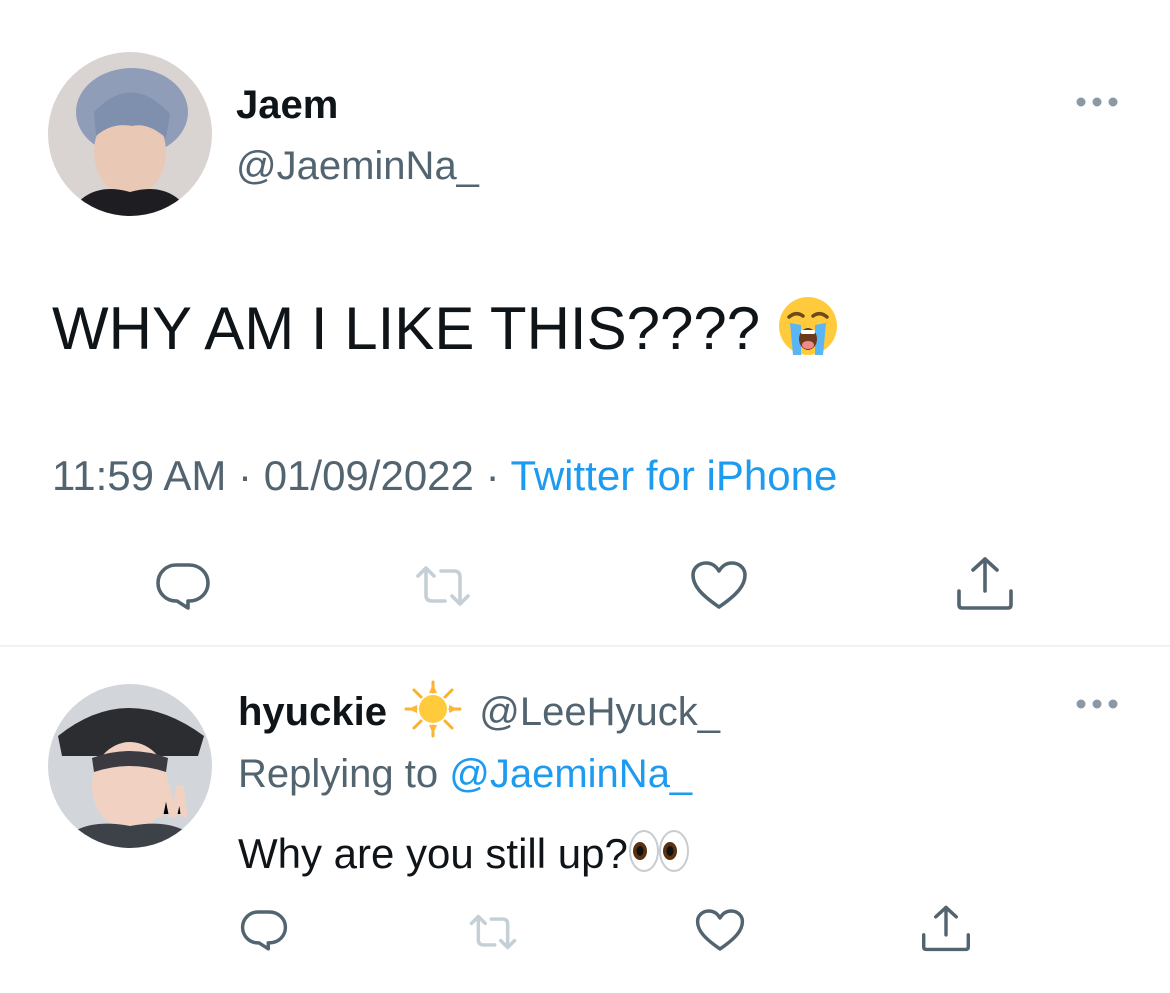 The height and width of the screenshot is (993, 1170). What do you see at coordinates (599, 712) in the screenshot?
I see `user-handle: @LeeHyuck_` at bounding box center [599, 712].